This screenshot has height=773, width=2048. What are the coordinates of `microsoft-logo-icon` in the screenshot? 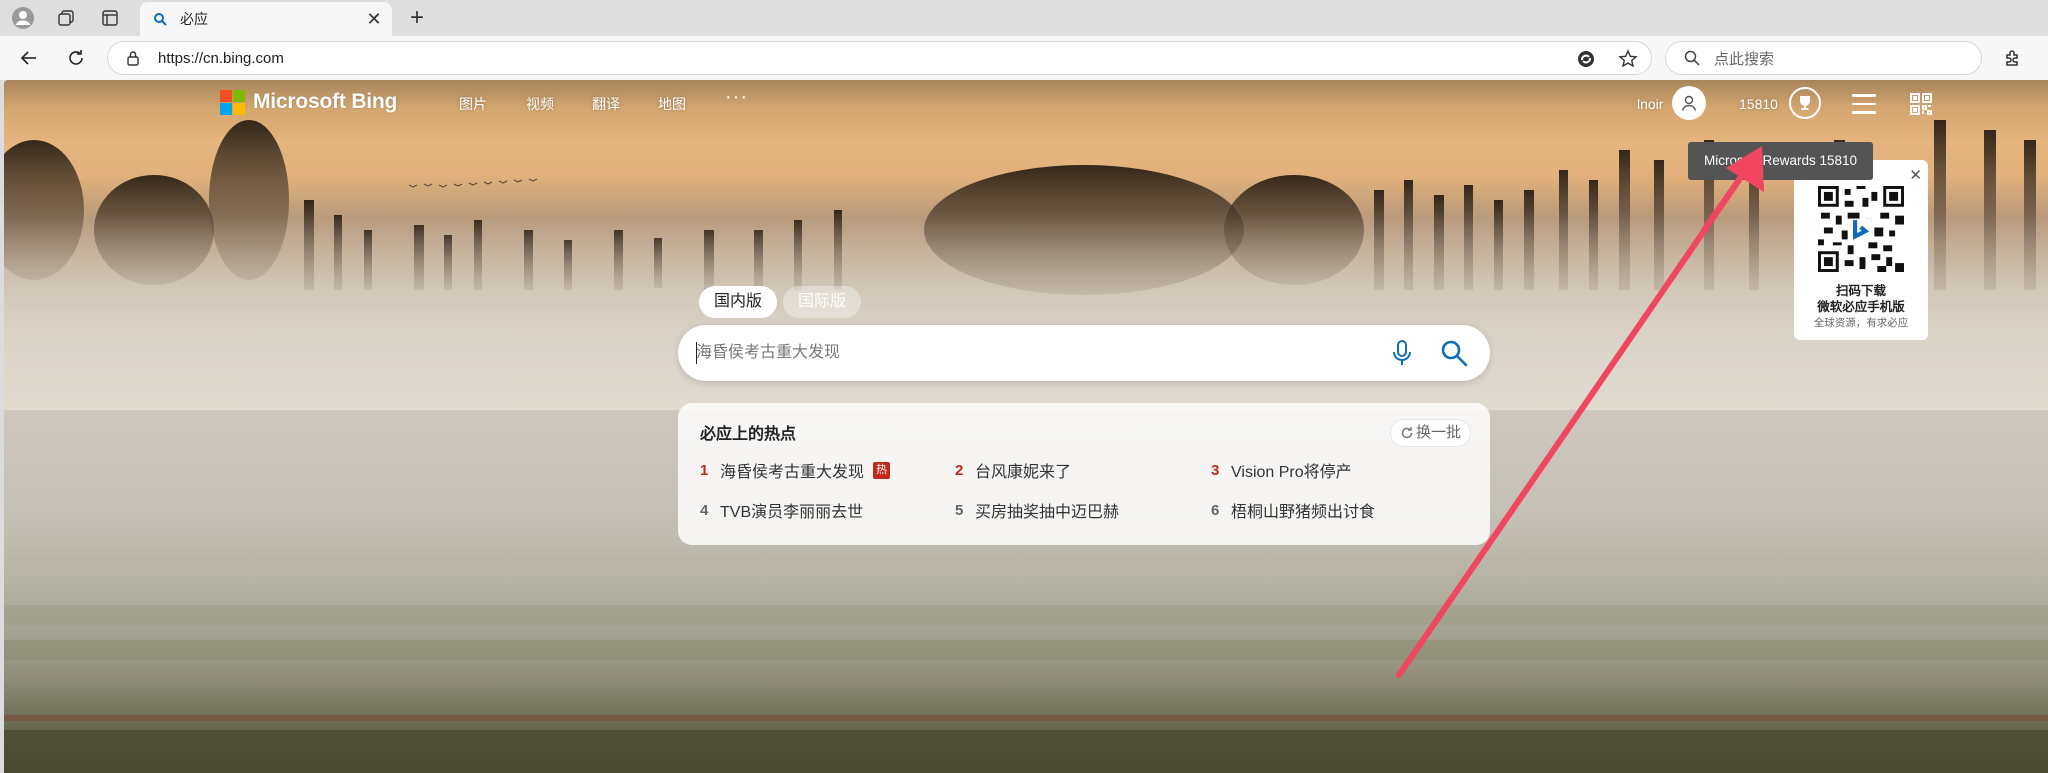 It's located at (232, 102).